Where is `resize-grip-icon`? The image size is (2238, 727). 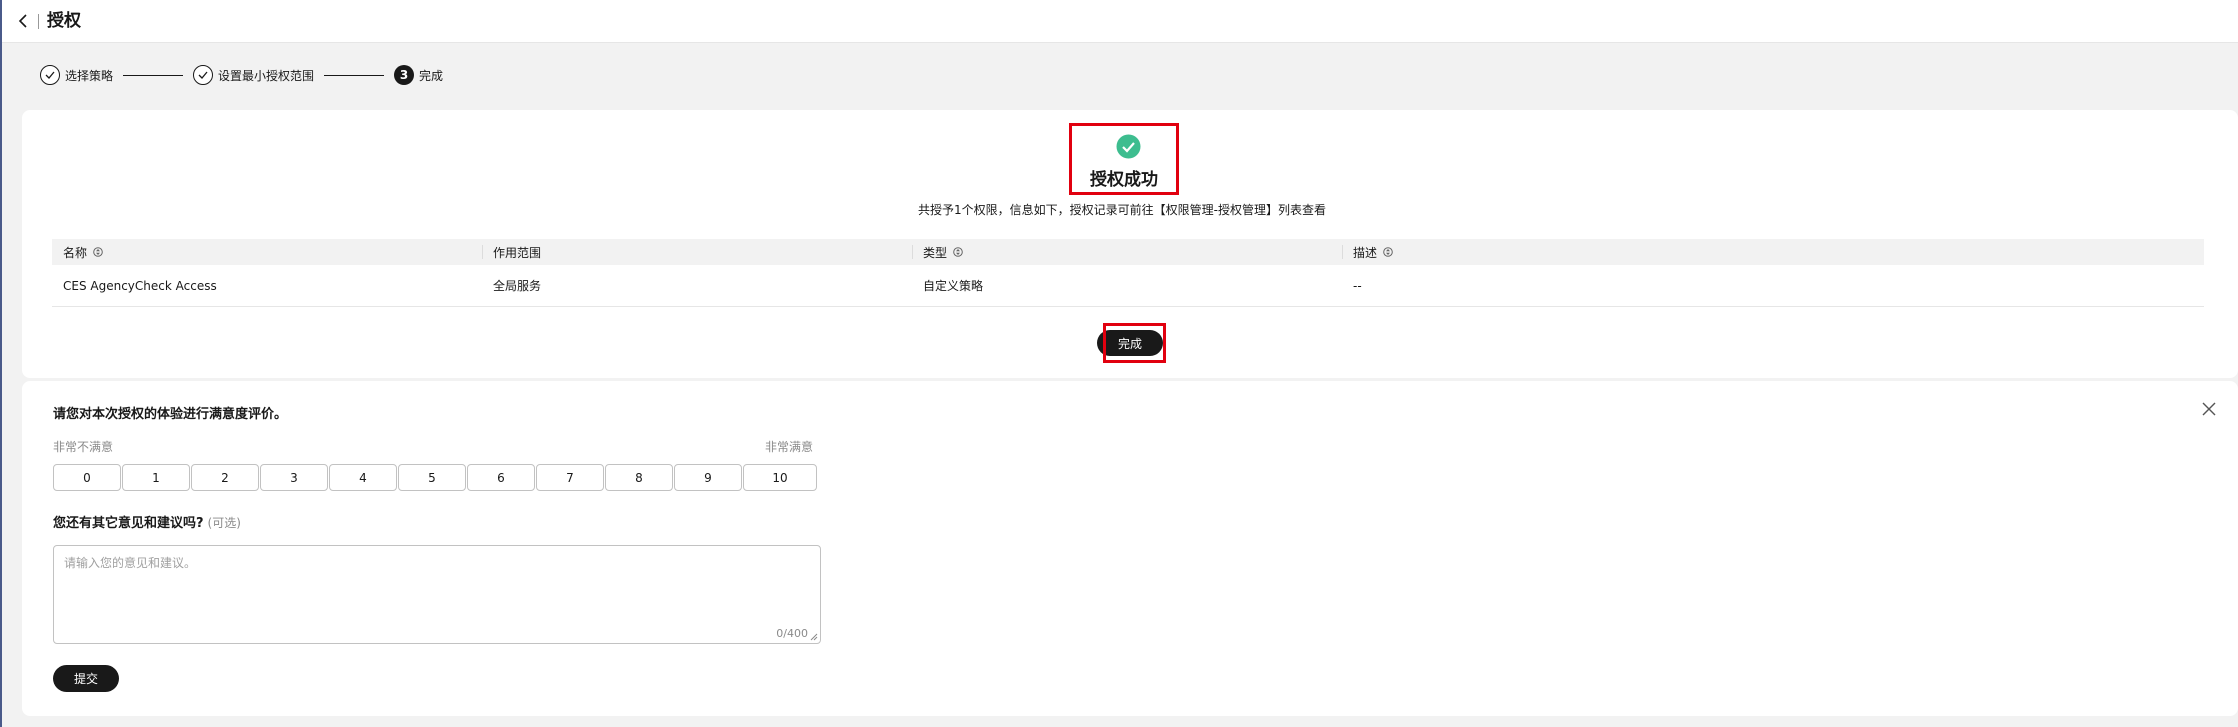 resize-grip-icon is located at coordinates (814, 637).